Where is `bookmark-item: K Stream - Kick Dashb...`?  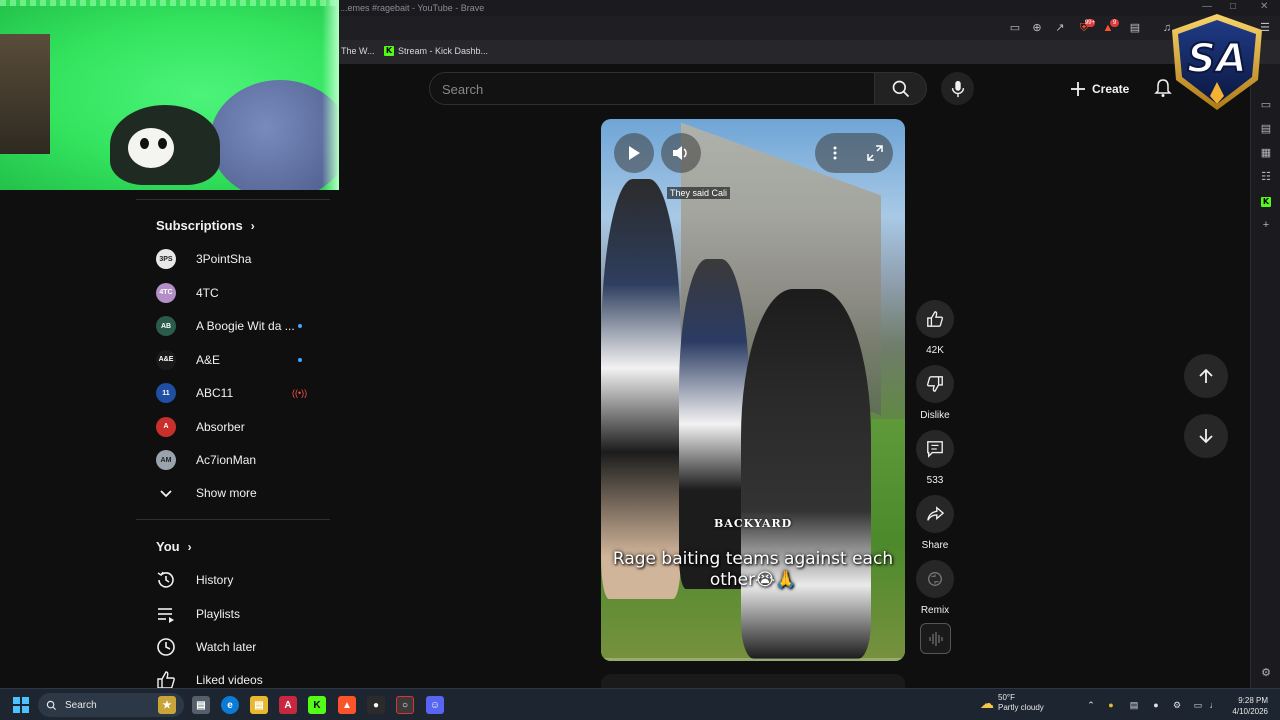 bookmark-item: K Stream - Kick Dashb... is located at coordinates (436, 51).